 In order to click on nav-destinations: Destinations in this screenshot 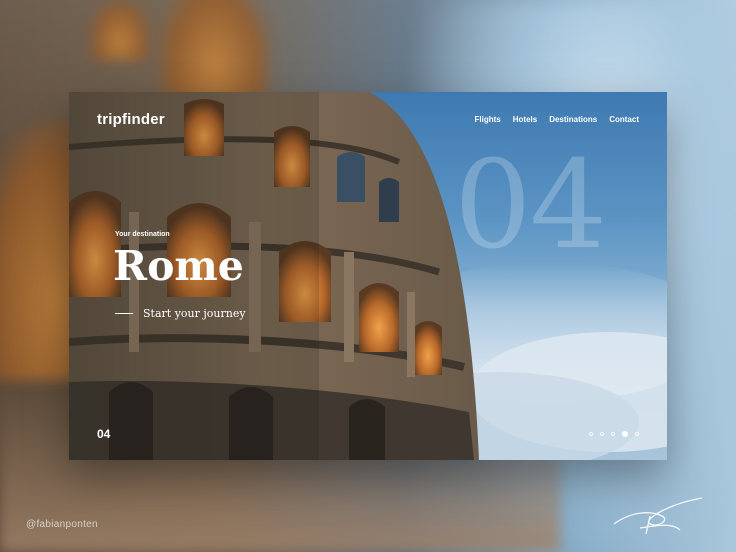, I will do `click(573, 119)`.